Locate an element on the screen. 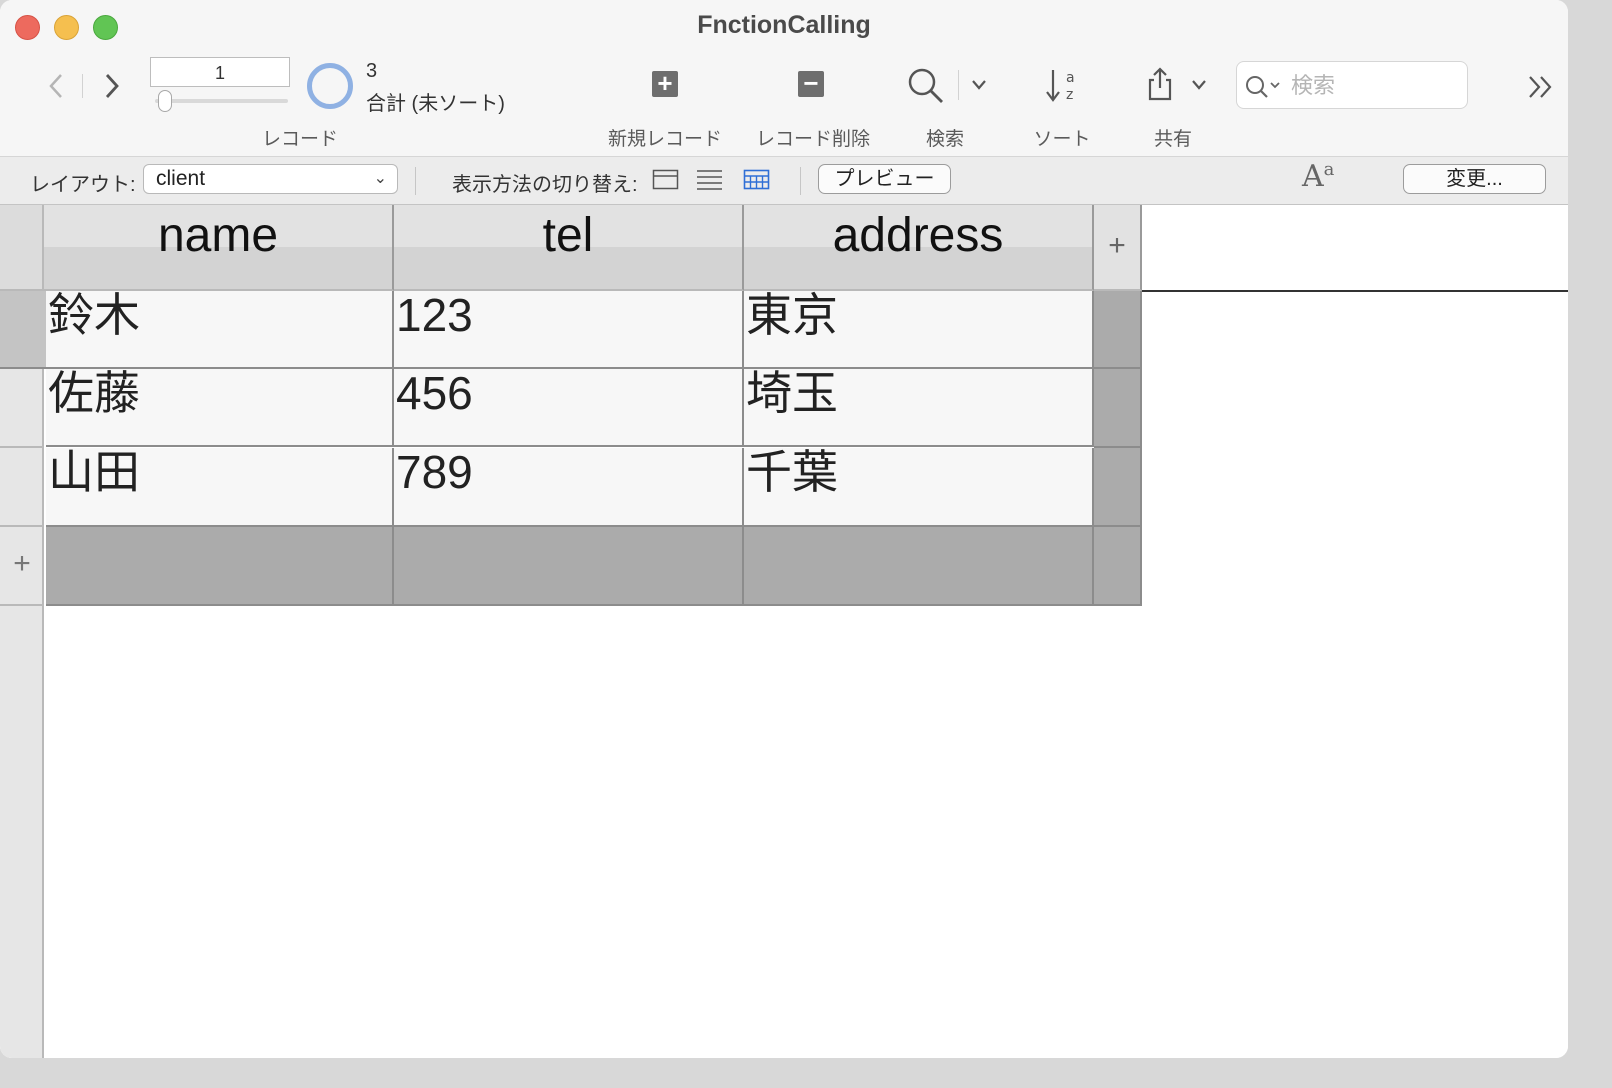 Image resolution: width=1612 pixels, height=1088 pixels. back-chevron-icon is located at coordinates (56, 86).